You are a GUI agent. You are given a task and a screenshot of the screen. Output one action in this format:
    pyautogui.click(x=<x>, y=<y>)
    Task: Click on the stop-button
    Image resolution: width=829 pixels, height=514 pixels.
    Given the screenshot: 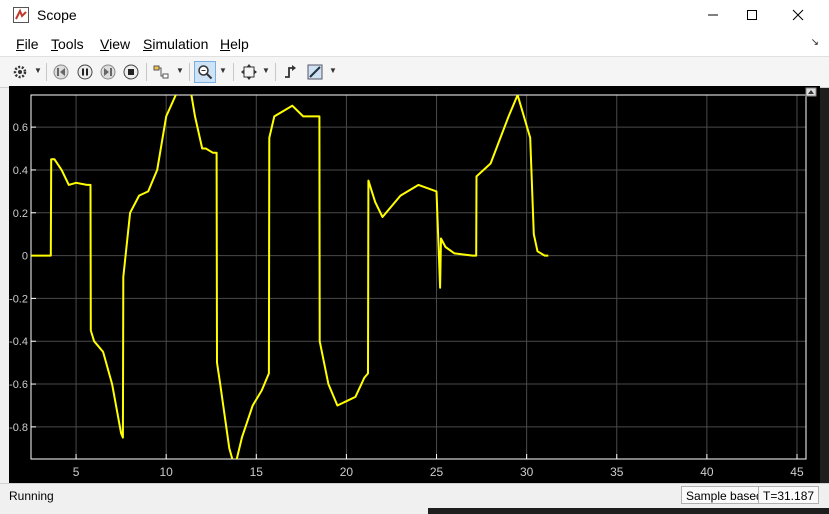 What is the action you would take?
    pyautogui.click(x=131, y=72)
    